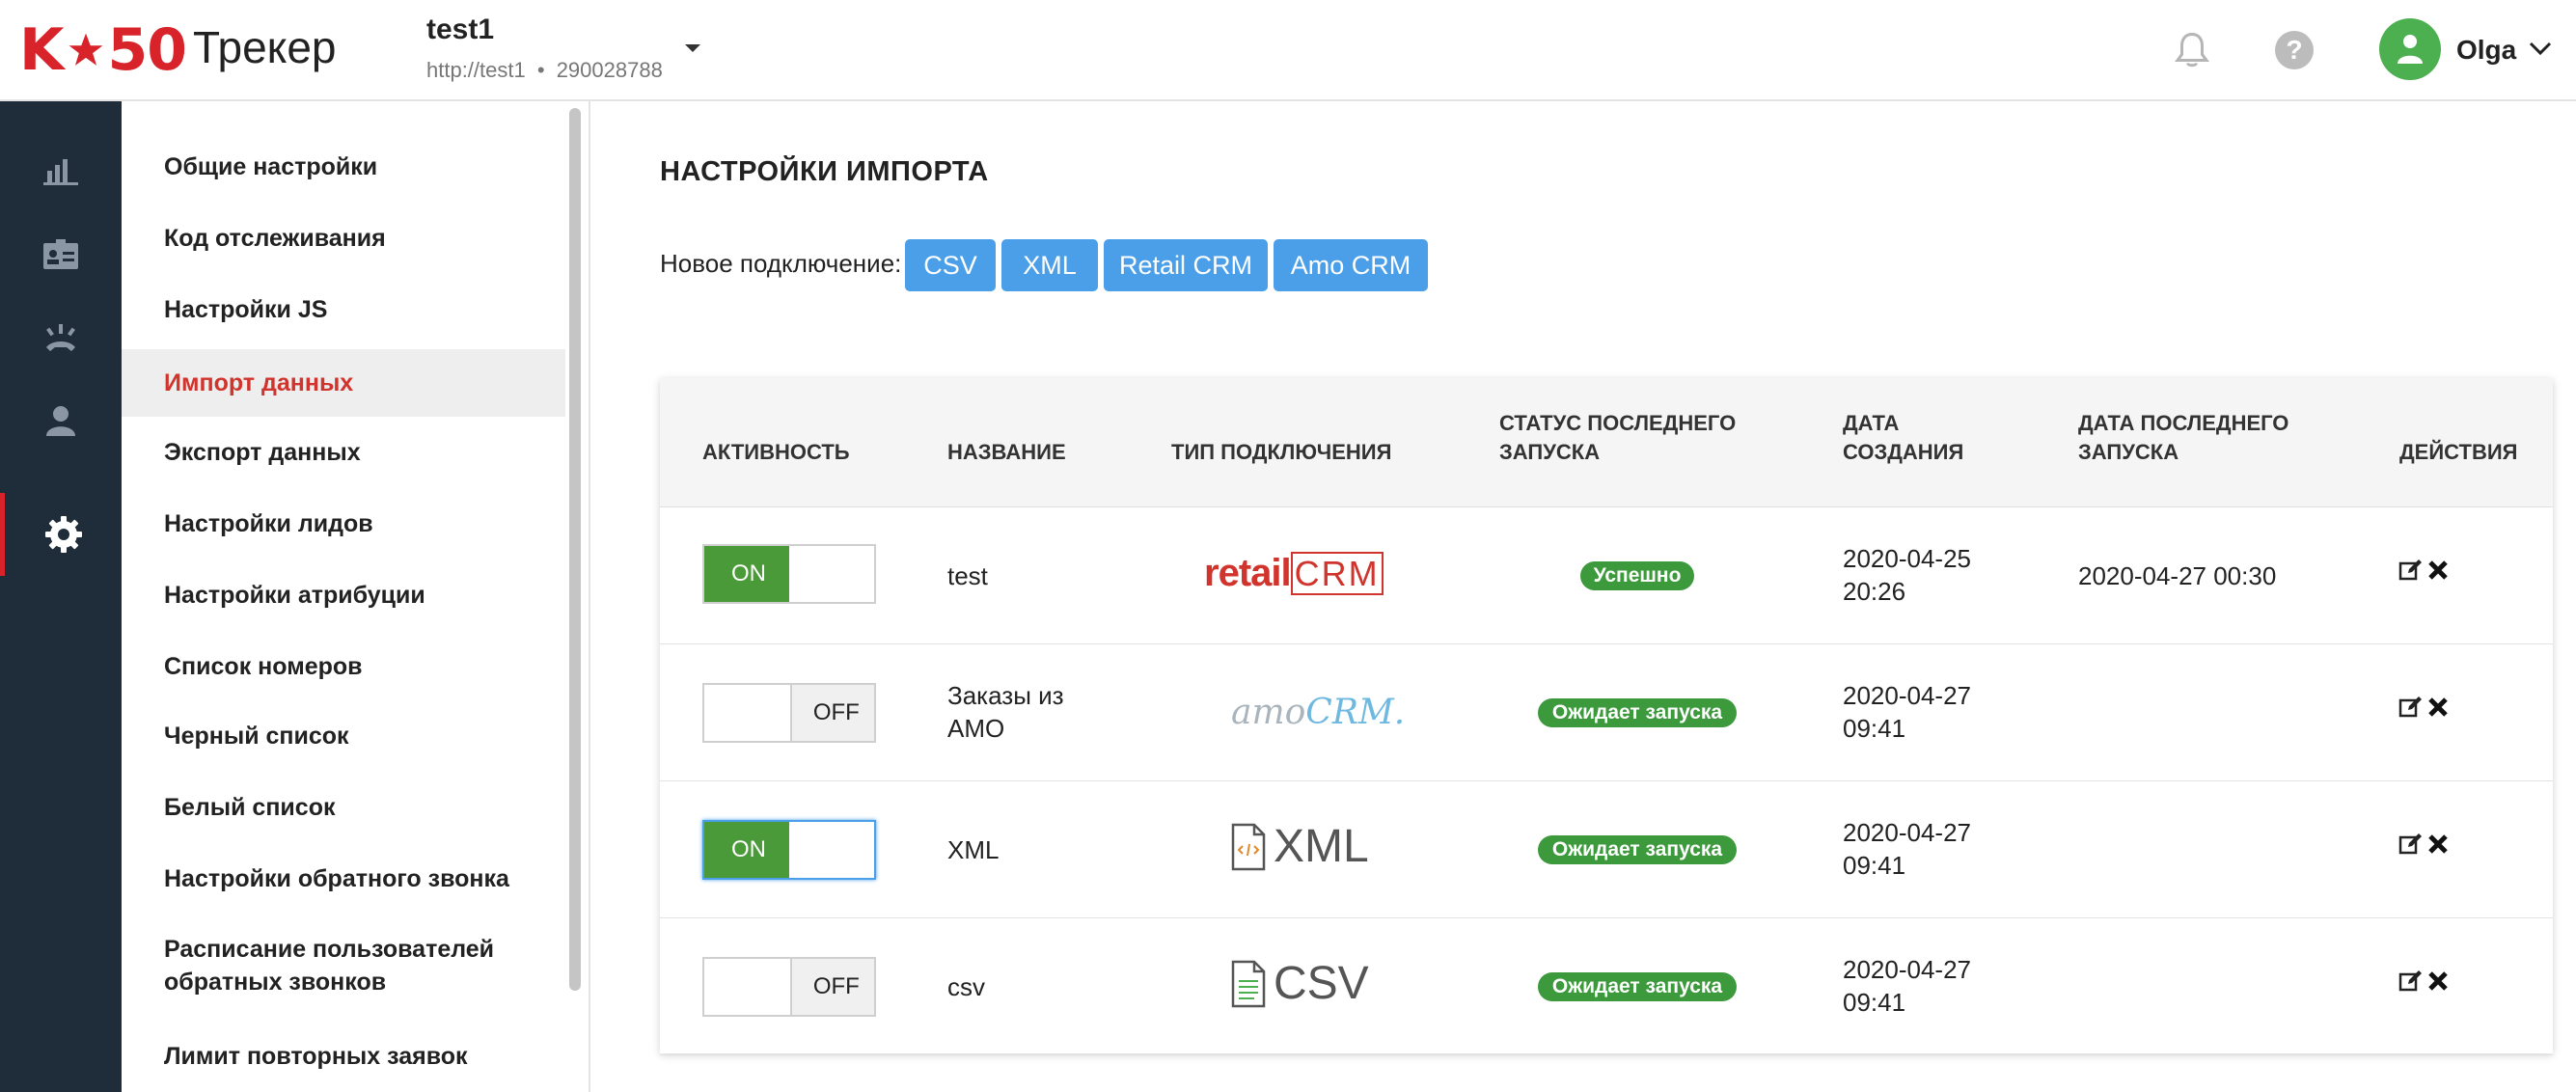 This screenshot has height=1092, width=2576. Describe the element at coordinates (2541, 48) in the screenshot. I see `chevron-down-icon` at that location.